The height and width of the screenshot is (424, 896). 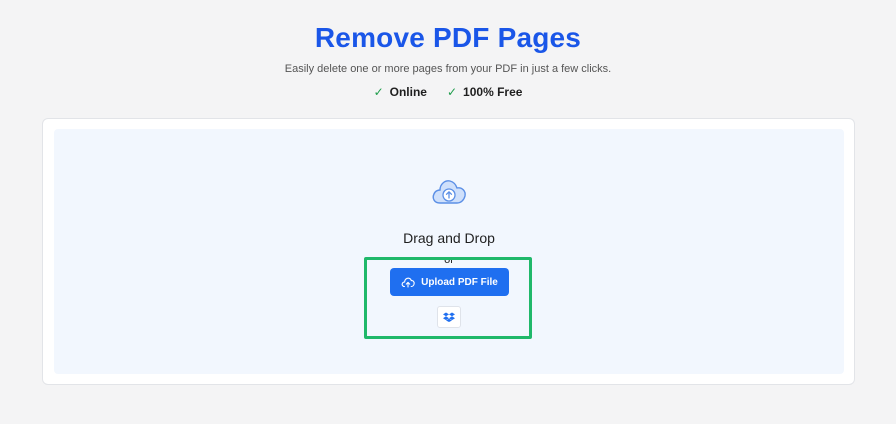 I want to click on feature-free: ✓ 100% Free, so click(x=484, y=92).